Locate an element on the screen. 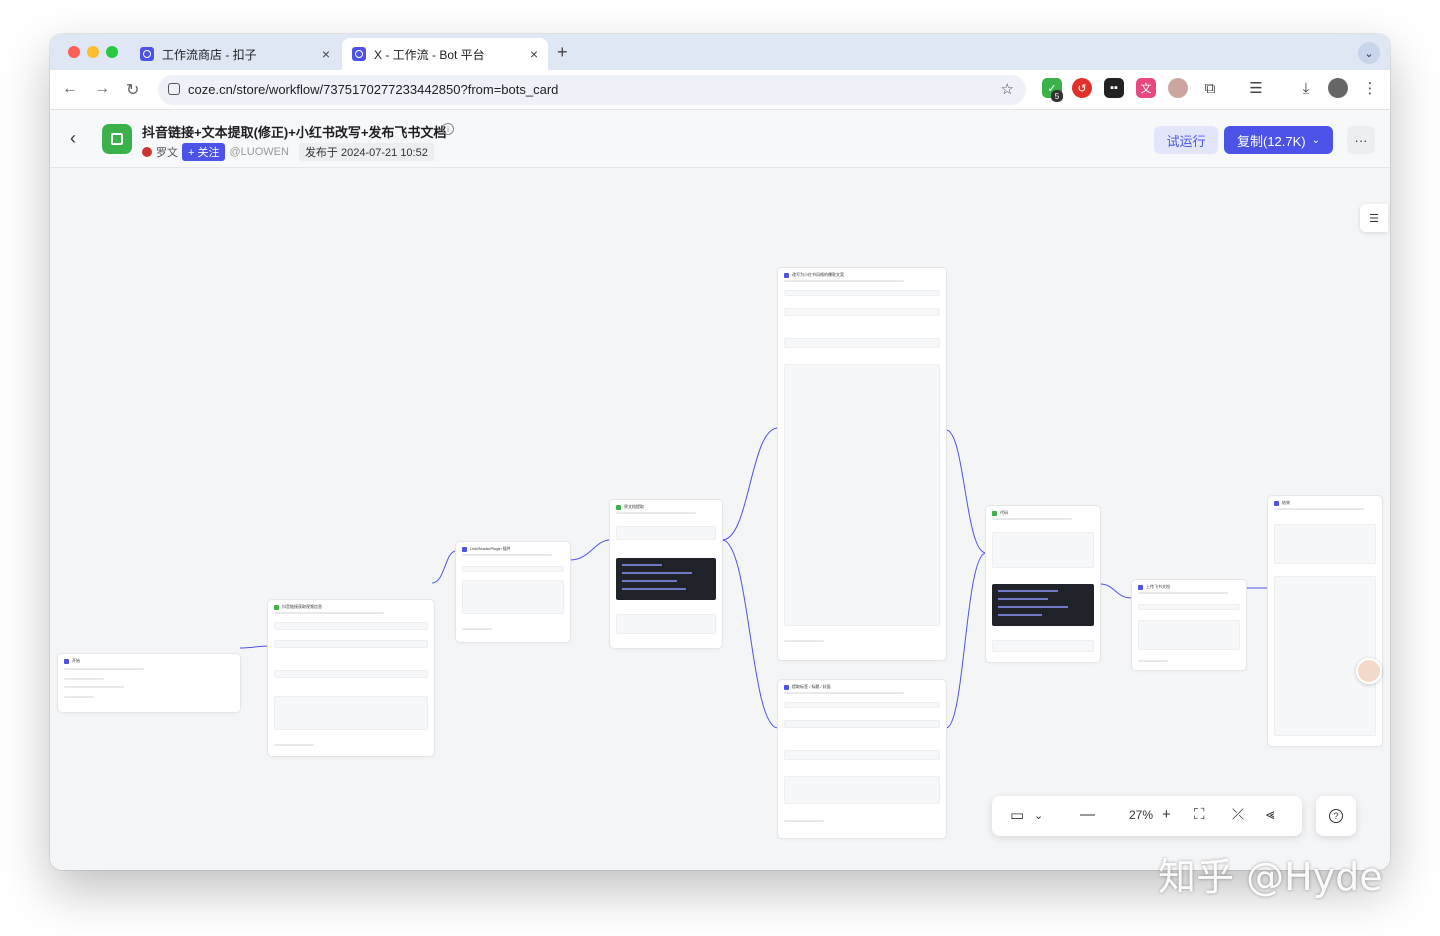 This screenshot has height=936, width=1440. llm-icon is located at coordinates (786, 687).